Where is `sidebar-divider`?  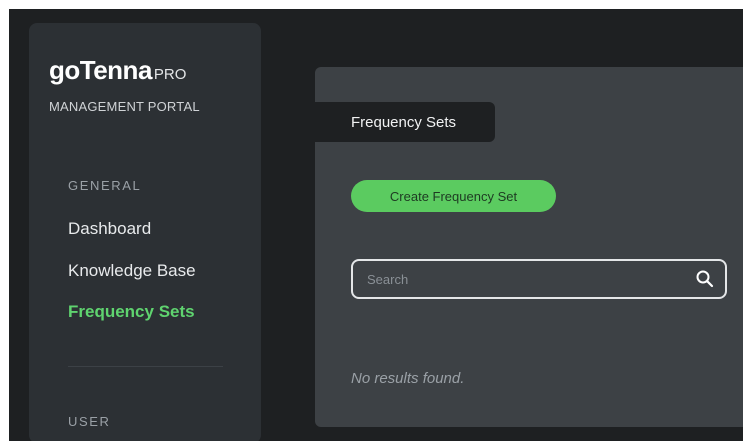
sidebar-divider is located at coordinates (145, 366).